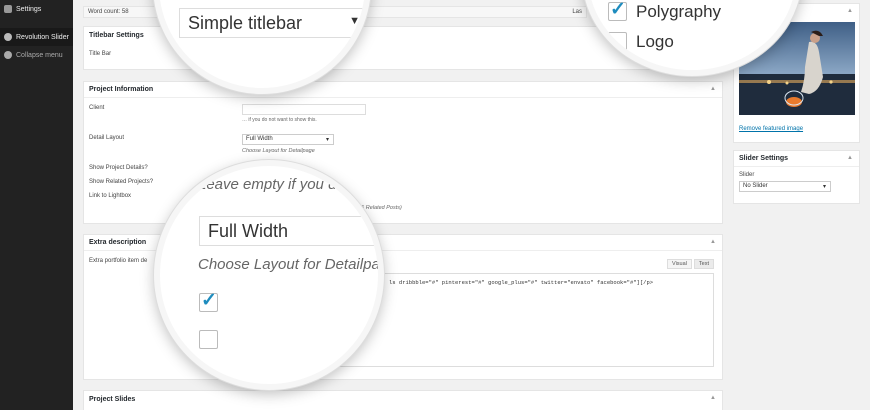 The height and width of the screenshot is (410, 870). What do you see at coordinates (248, 231) in the screenshot?
I see `detail-layout-zoomed-value: Full Width` at bounding box center [248, 231].